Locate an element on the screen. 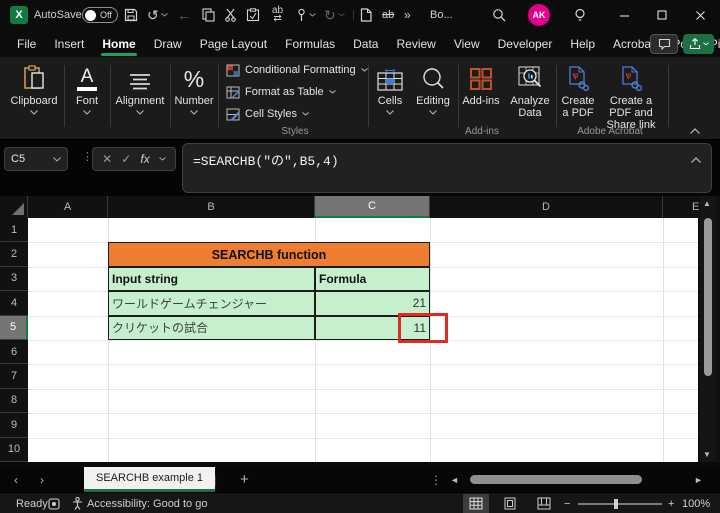 Image resolution: width=720 pixels, height=513 pixels. tab-help: Help is located at coordinates (582, 43).